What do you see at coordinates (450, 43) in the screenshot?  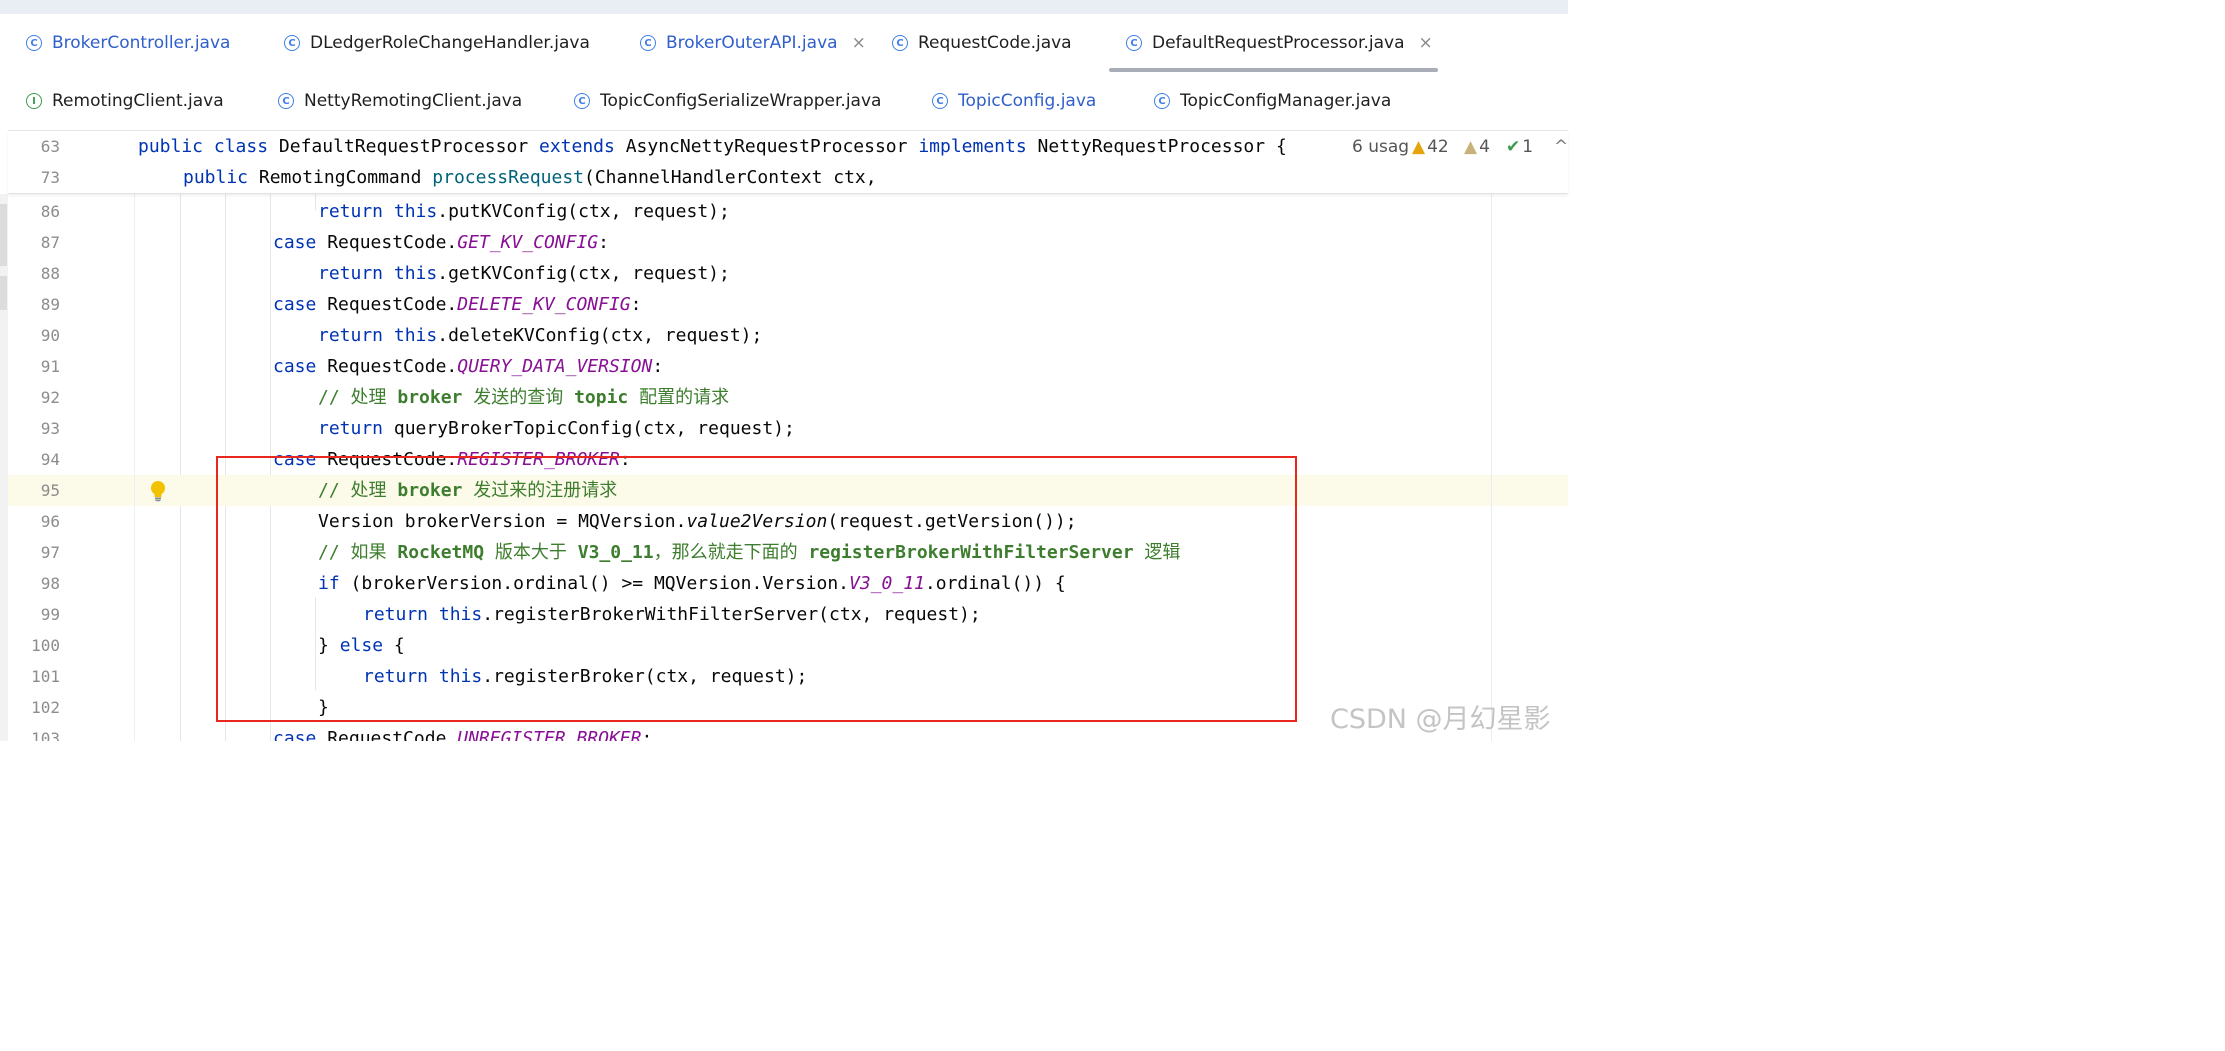 I see `tab-label: DLedgerRoleChangeHandler.java` at bounding box center [450, 43].